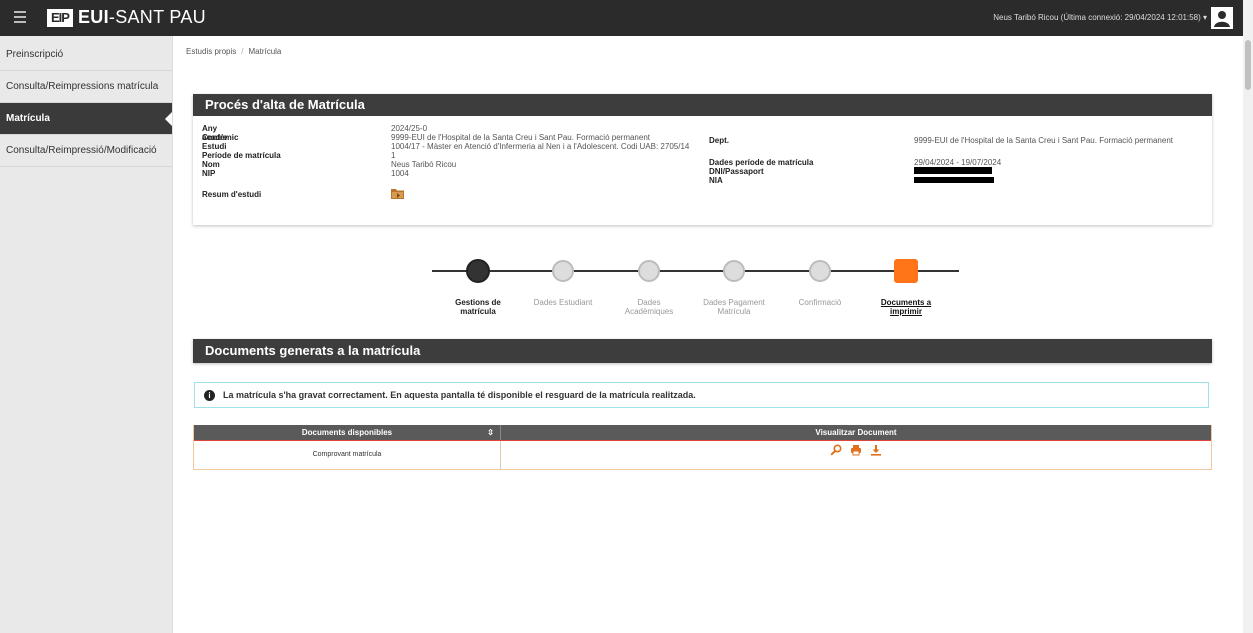 The height and width of the screenshot is (633, 1253). What do you see at coordinates (265, 51) in the screenshot?
I see `breadcrumb-current: Matrícula` at bounding box center [265, 51].